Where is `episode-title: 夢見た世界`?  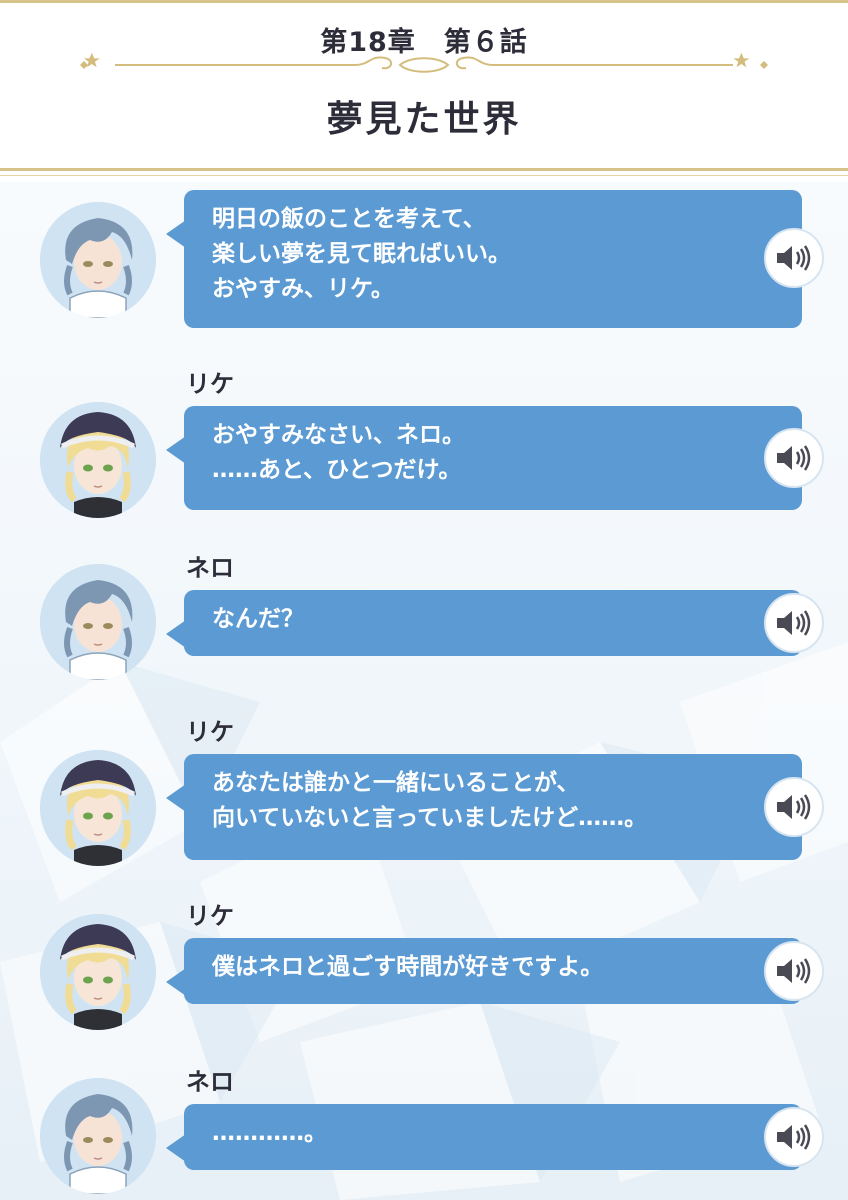 episode-title: 夢見た世界 is located at coordinates (424, 119).